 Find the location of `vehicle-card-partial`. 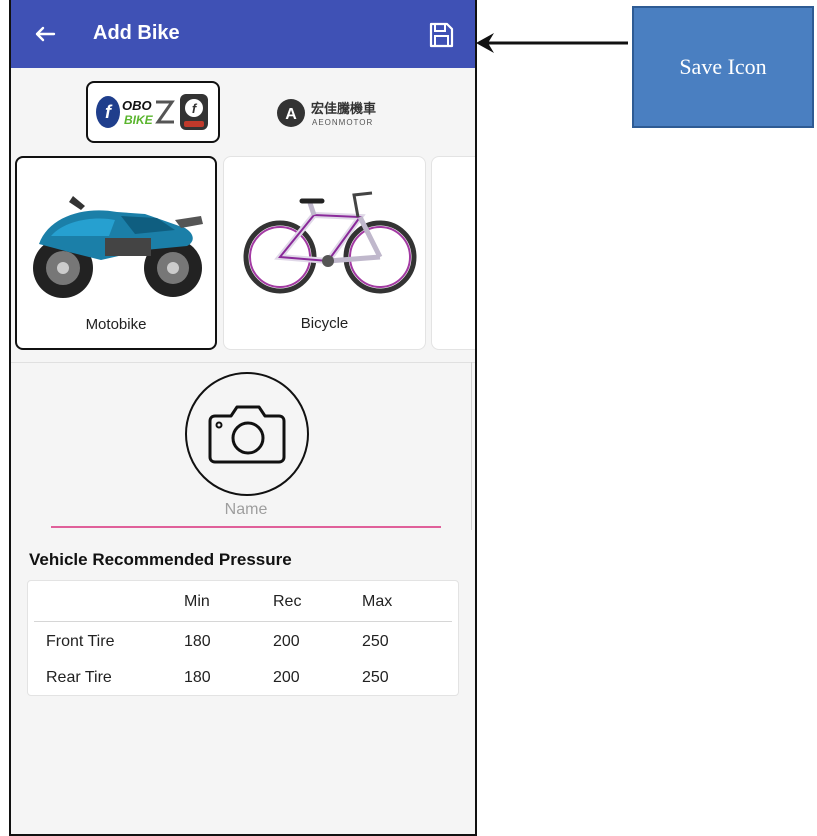

vehicle-card-partial is located at coordinates (453, 253).